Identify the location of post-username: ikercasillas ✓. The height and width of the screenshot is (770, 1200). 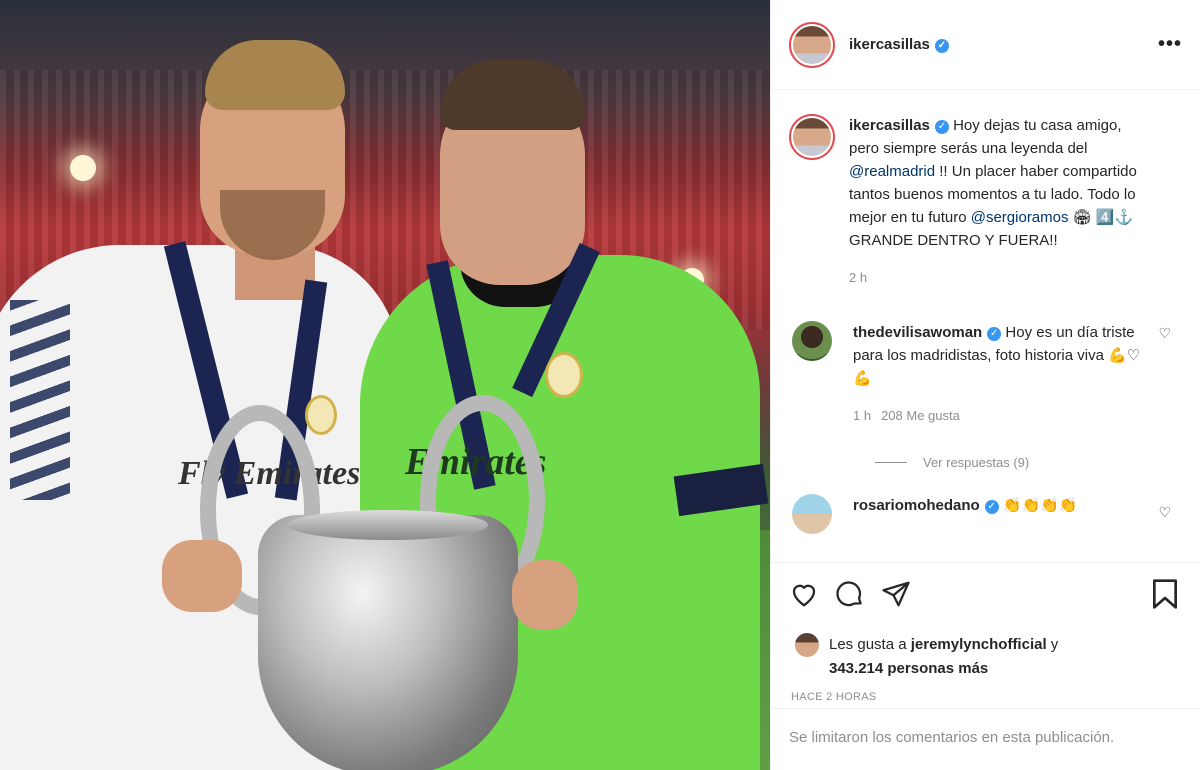
(899, 44).